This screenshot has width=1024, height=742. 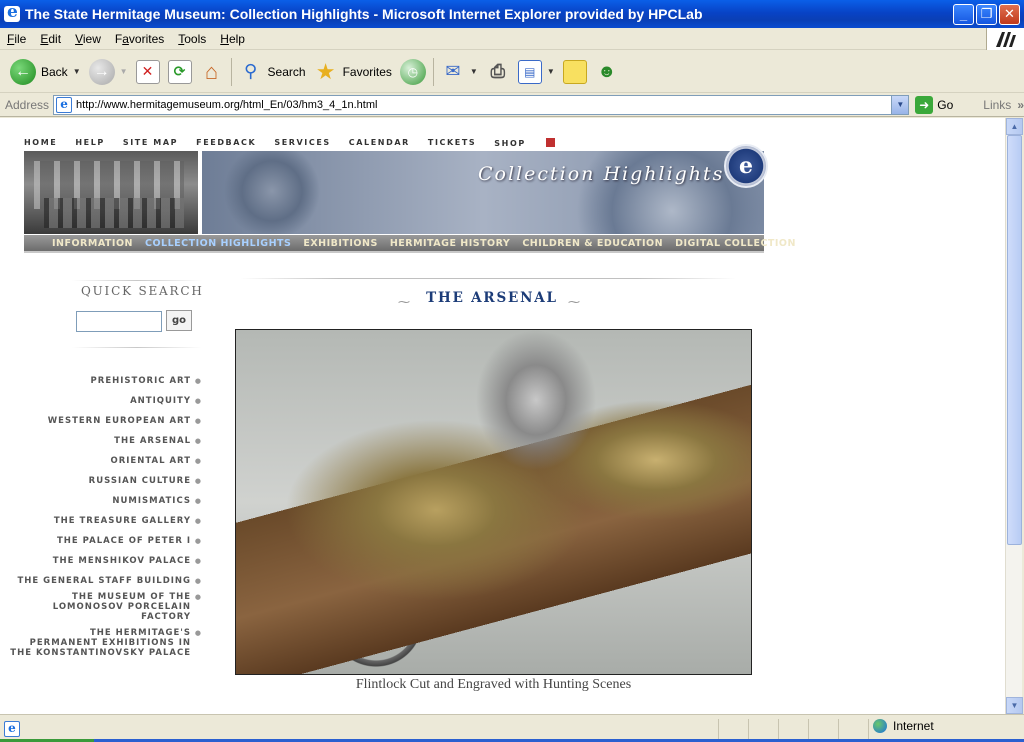 I want to click on sidenav-the-arsenal: THE ARSENAL ●, so click(x=101, y=441).